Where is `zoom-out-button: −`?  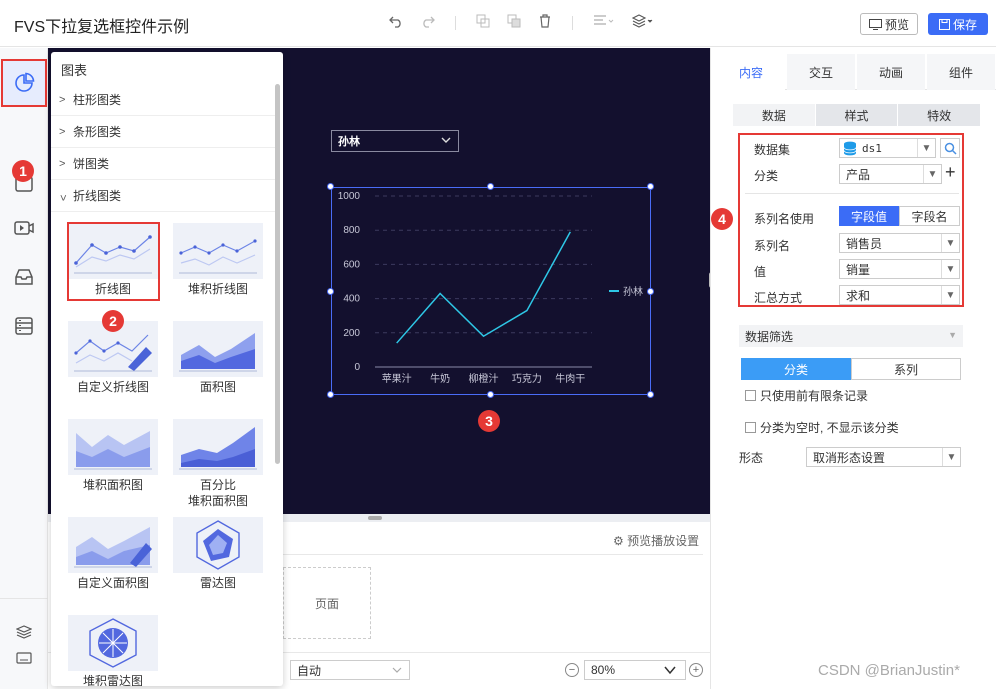 zoom-out-button: − is located at coordinates (572, 670).